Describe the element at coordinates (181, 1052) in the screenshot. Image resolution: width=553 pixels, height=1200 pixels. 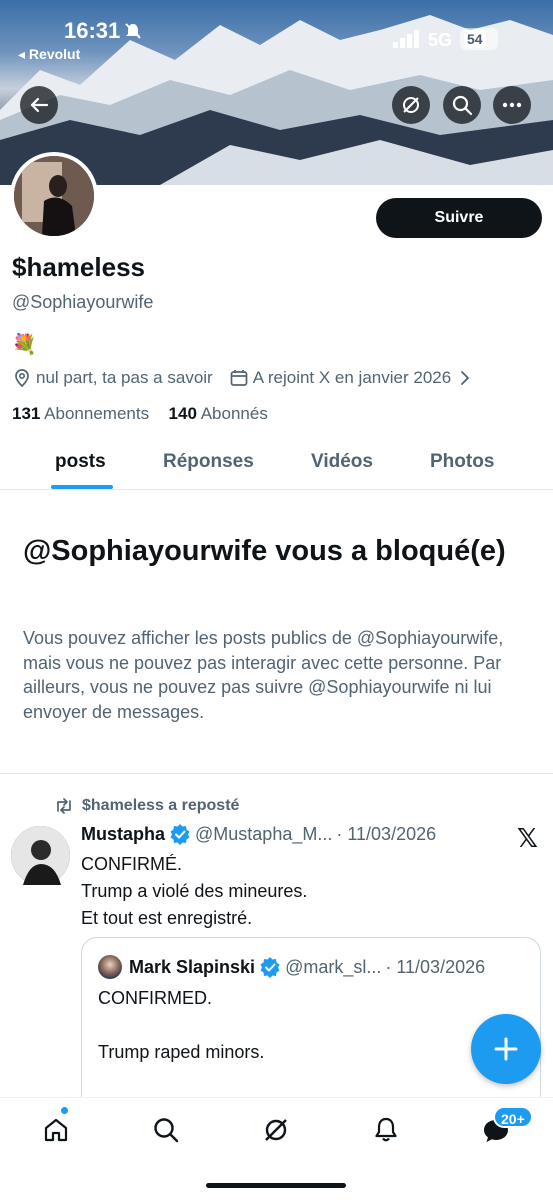
I see `quote-line: Trump raped minors.` at that location.